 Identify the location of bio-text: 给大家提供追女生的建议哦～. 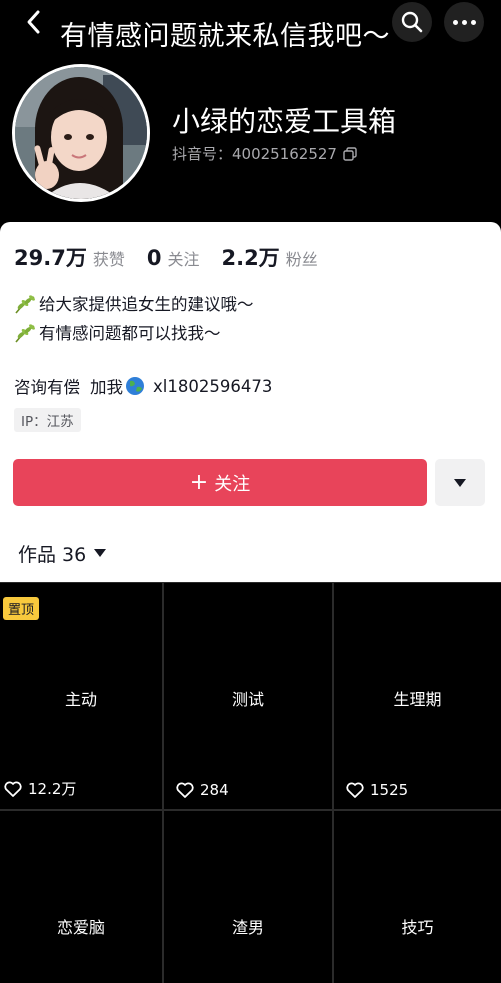
(146, 304).